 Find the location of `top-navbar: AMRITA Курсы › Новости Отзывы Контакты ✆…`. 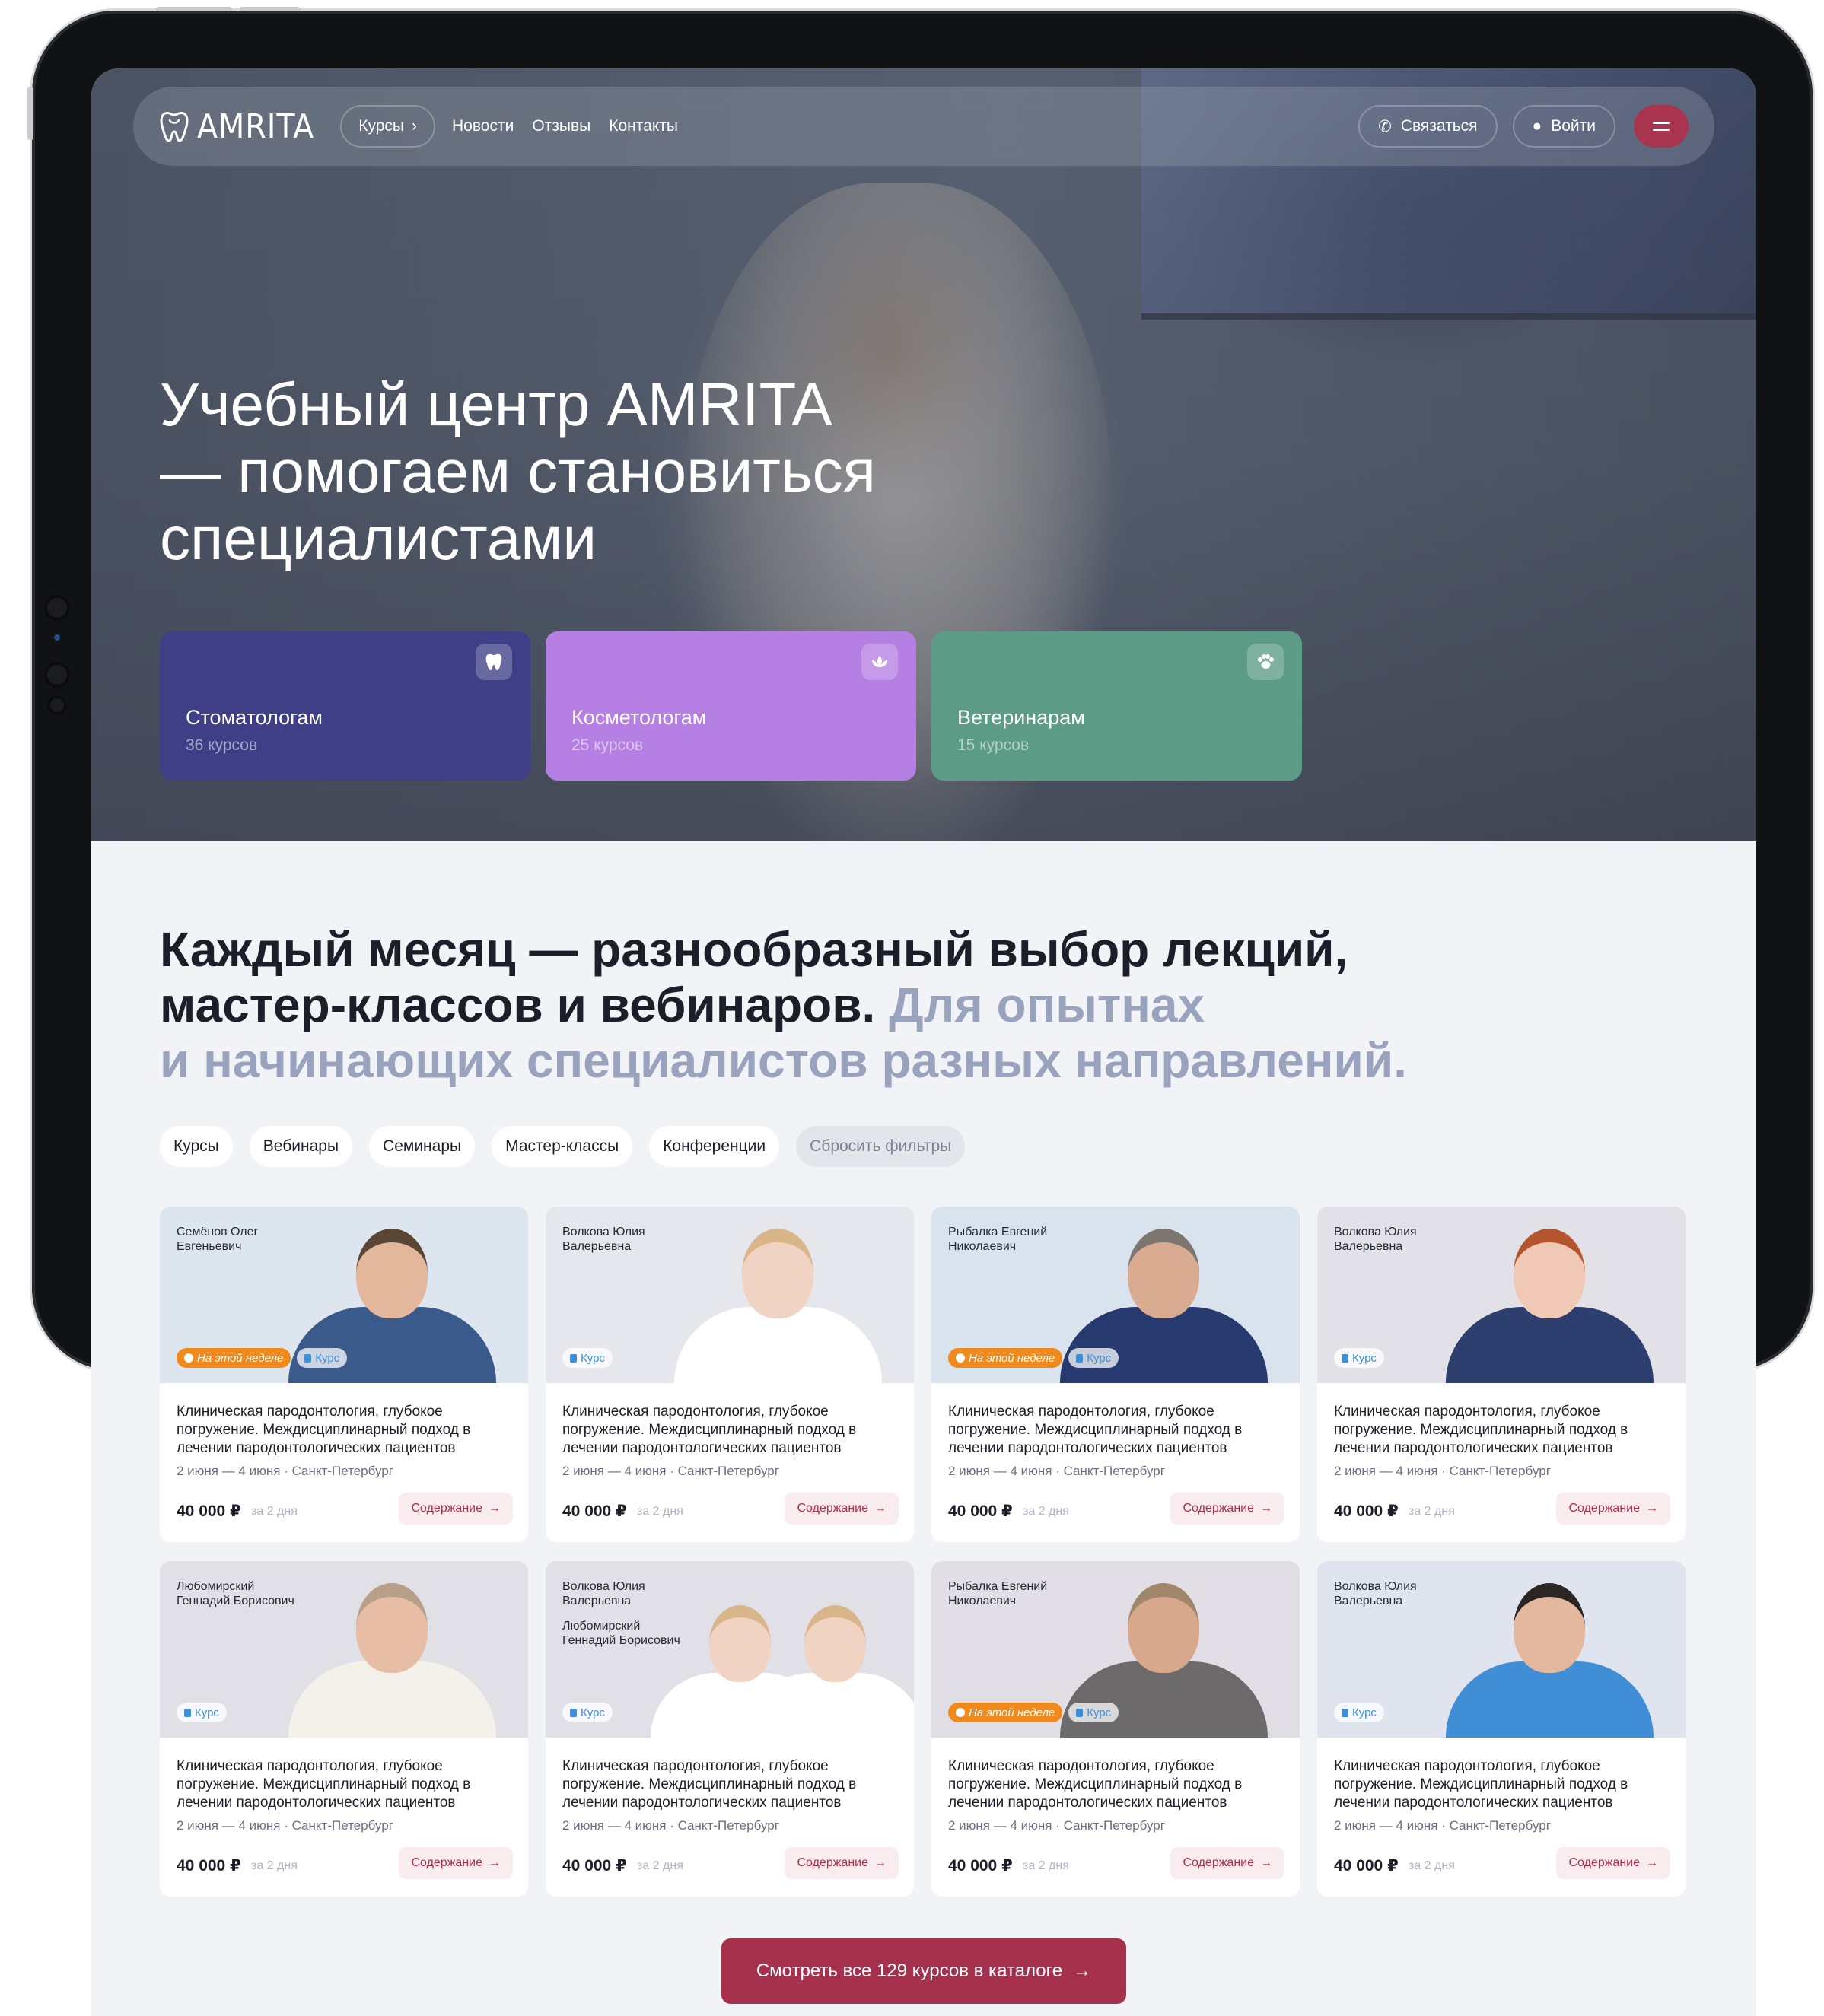

top-navbar: AMRITA Курсы › Новости Отзывы Контакты ✆… is located at coordinates (923, 126).